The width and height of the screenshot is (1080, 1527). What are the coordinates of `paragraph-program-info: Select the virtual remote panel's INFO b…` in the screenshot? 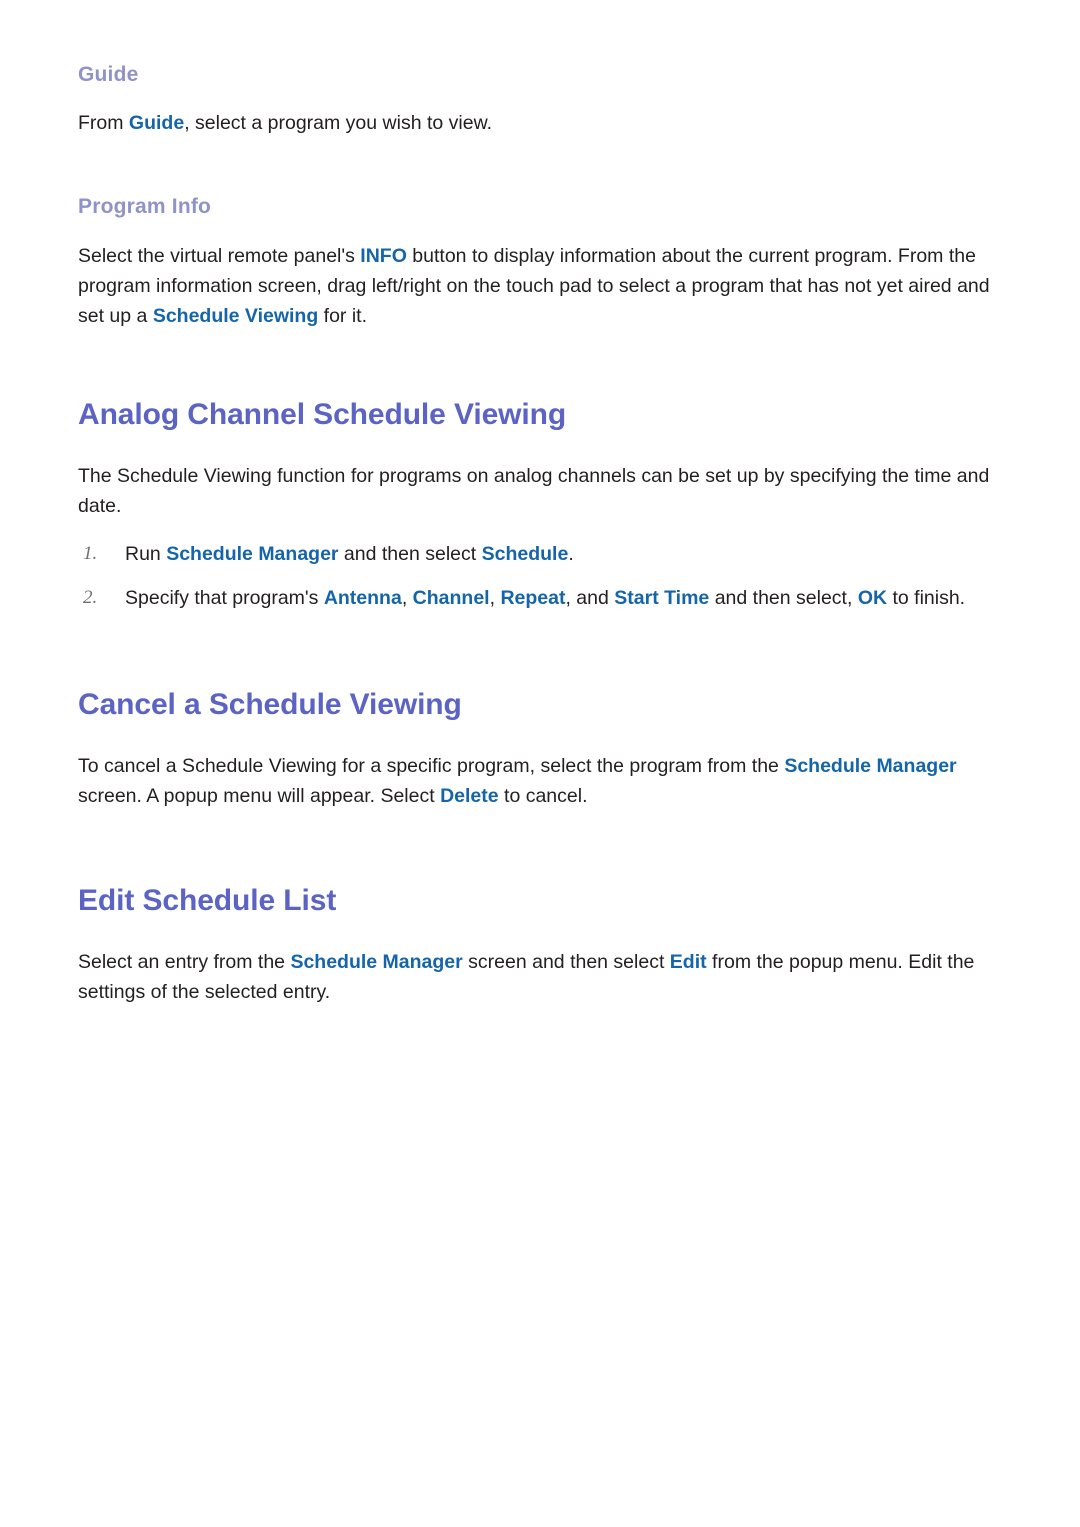 It's located at (539, 286).